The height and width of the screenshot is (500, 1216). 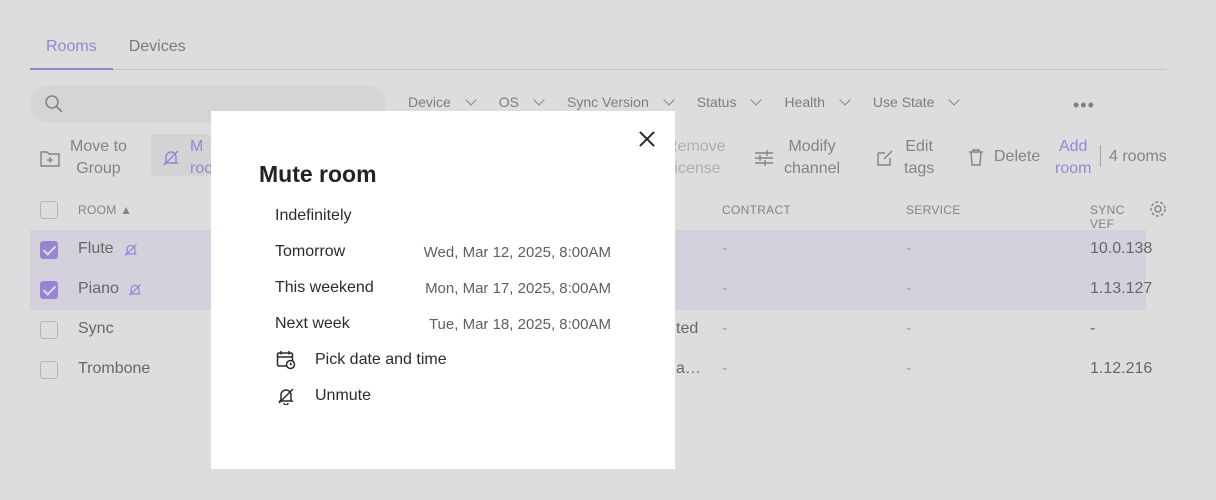 What do you see at coordinates (517, 252) in the screenshot?
I see `option-time: Wed, Mar 12, 2025, 8:00AM` at bounding box center [517, 252].